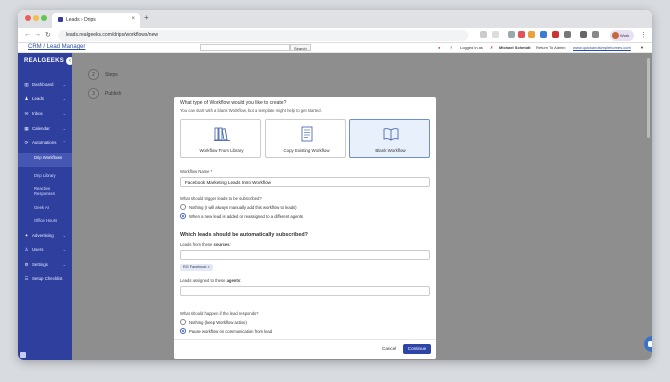 This screenshot has width=670, height=382. What do you see at coordinates (389, 349) in the screenshot?
I see `cancel-button: Cancel` at bounding box center [389, 349].